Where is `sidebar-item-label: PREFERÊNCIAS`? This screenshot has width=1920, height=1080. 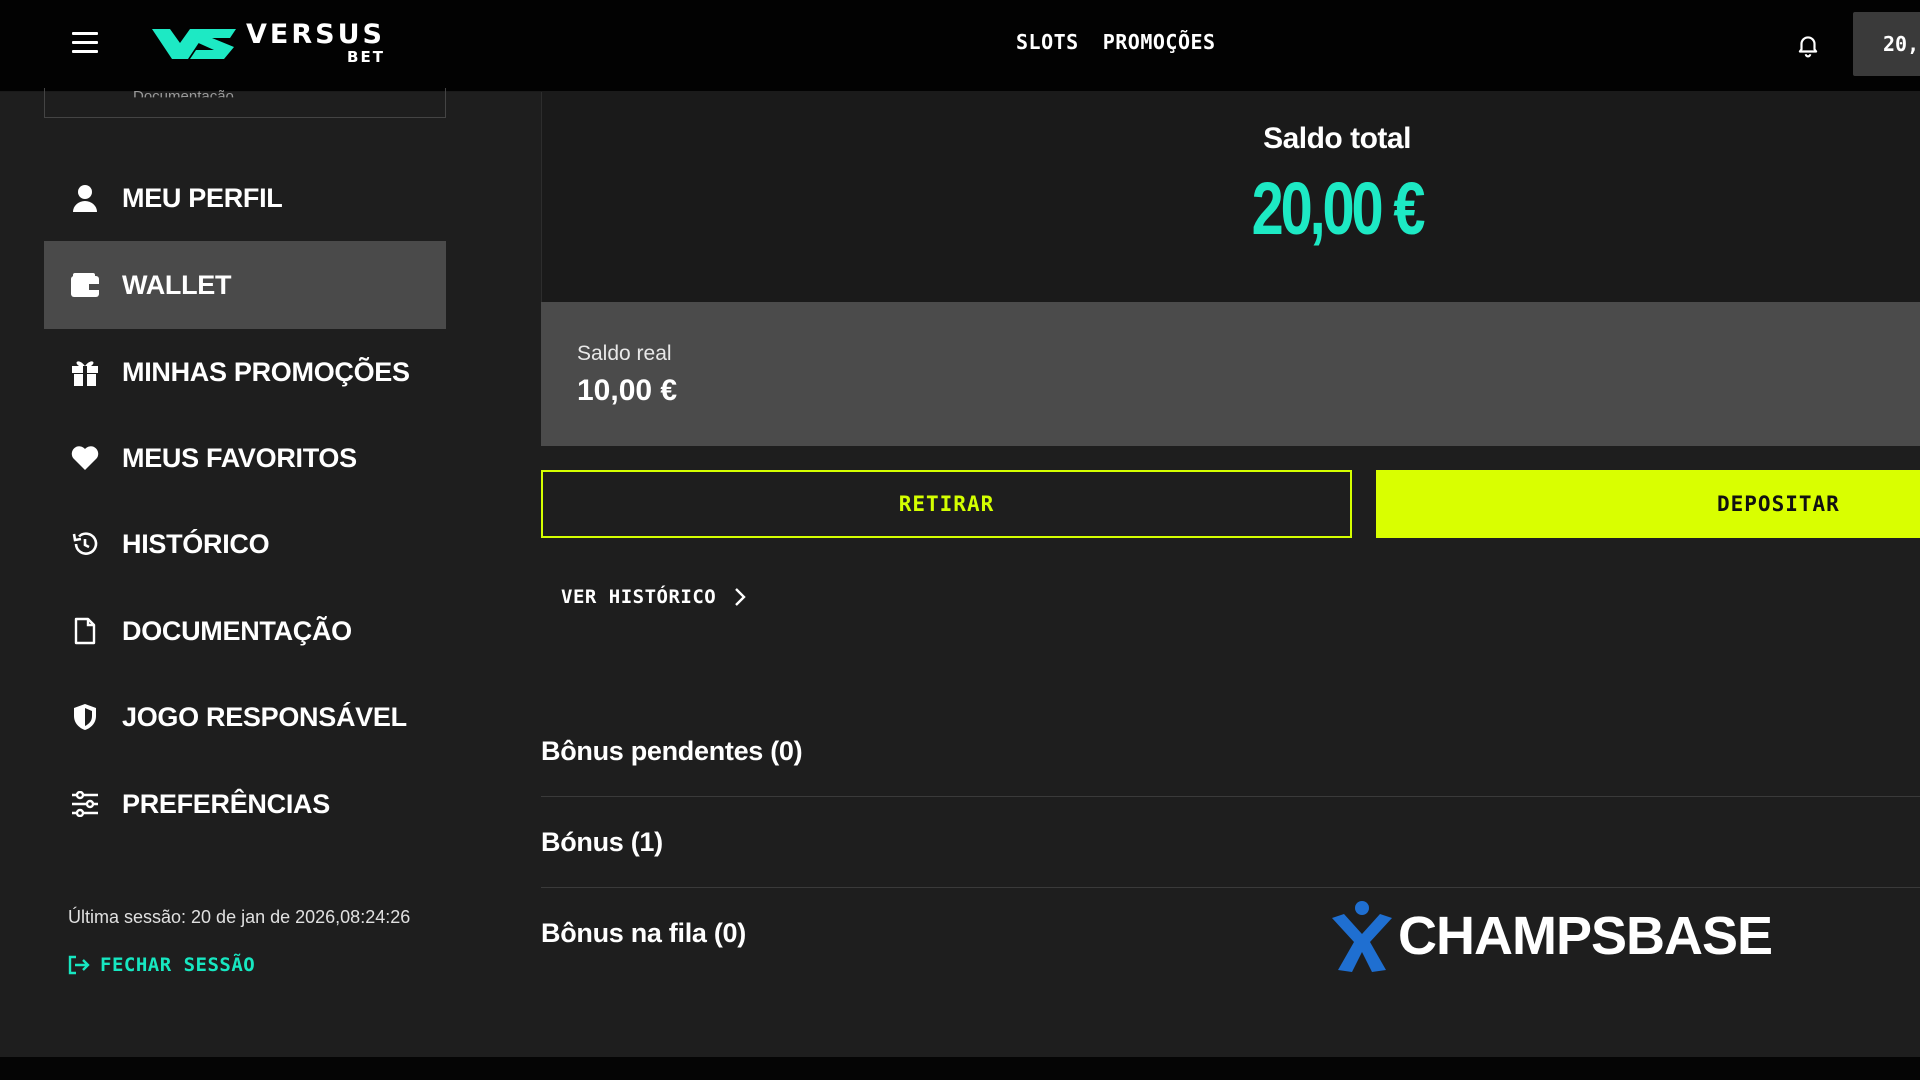 sidebar-item-label: PREFERÊNCIAS is located at coordinates (226, 803).